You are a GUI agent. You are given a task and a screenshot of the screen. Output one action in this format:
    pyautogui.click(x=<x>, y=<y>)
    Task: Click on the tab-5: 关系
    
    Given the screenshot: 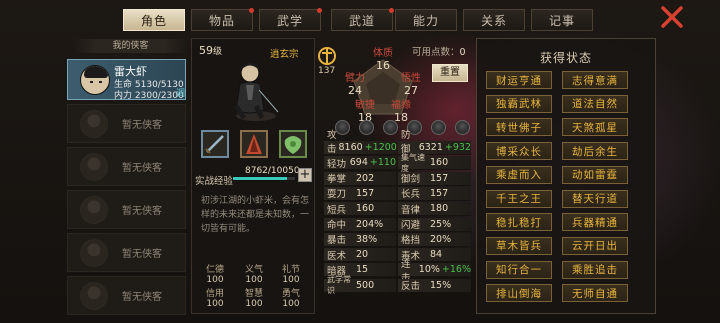 What is the action you would take?
    pyautogui.click(x=494, y=20)
    